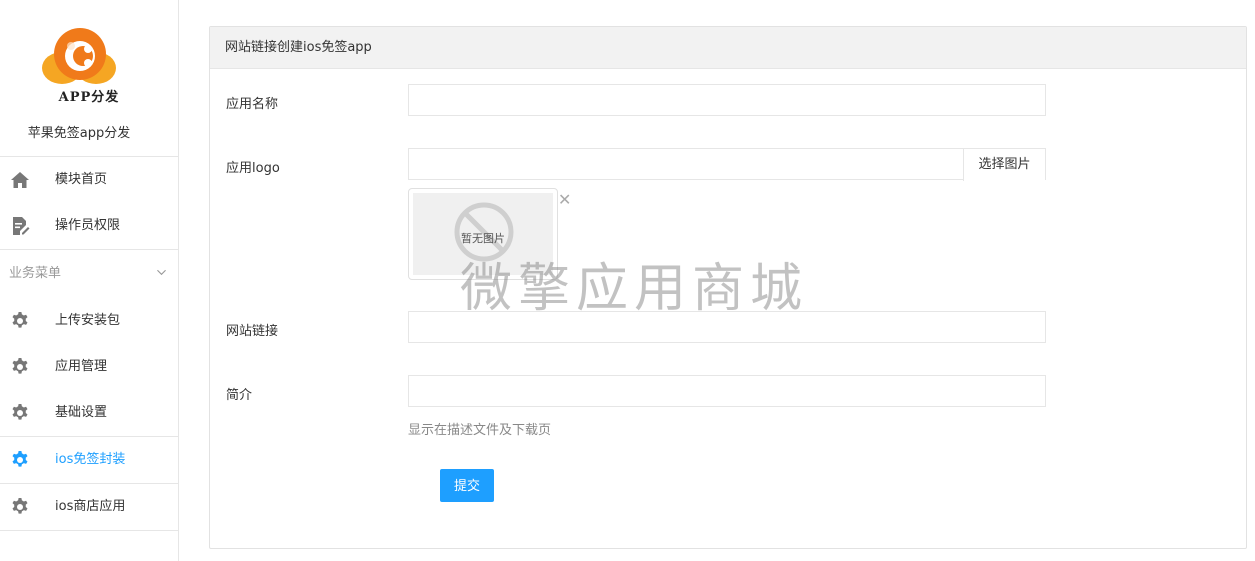 The height and width of the screenshot is (561, 1255). I want to click on logo-preview-placeholder: 暂无图片, so click(483, 234).